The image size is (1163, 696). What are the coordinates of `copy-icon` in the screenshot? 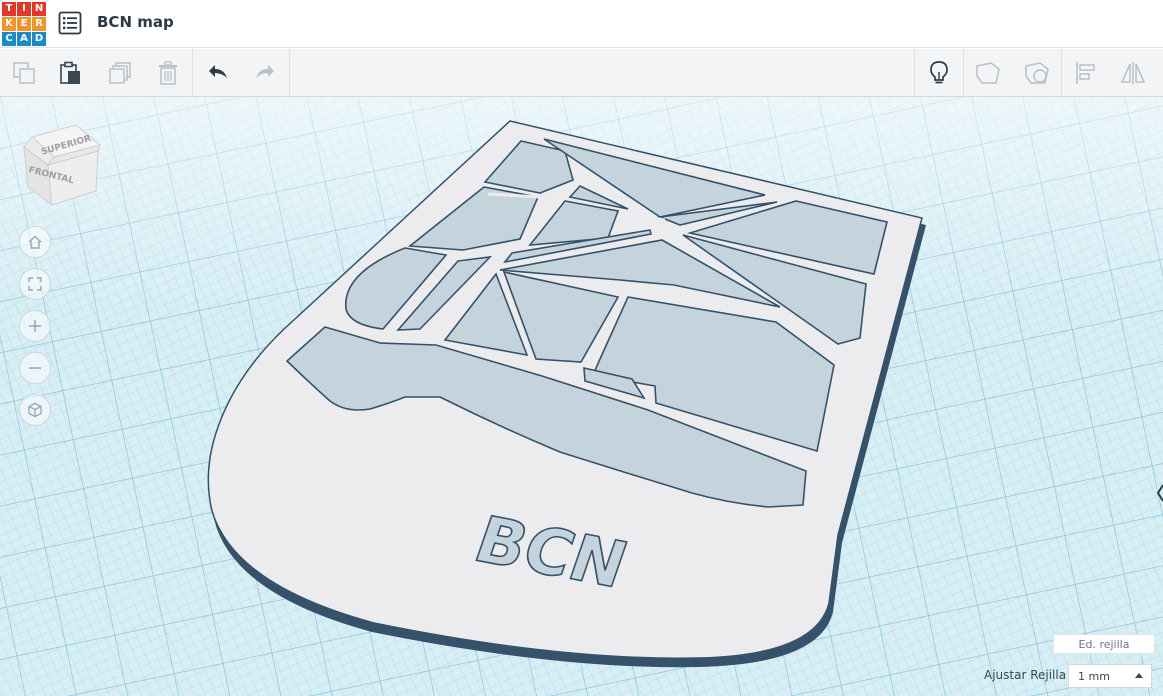 It's located at (24, 73).